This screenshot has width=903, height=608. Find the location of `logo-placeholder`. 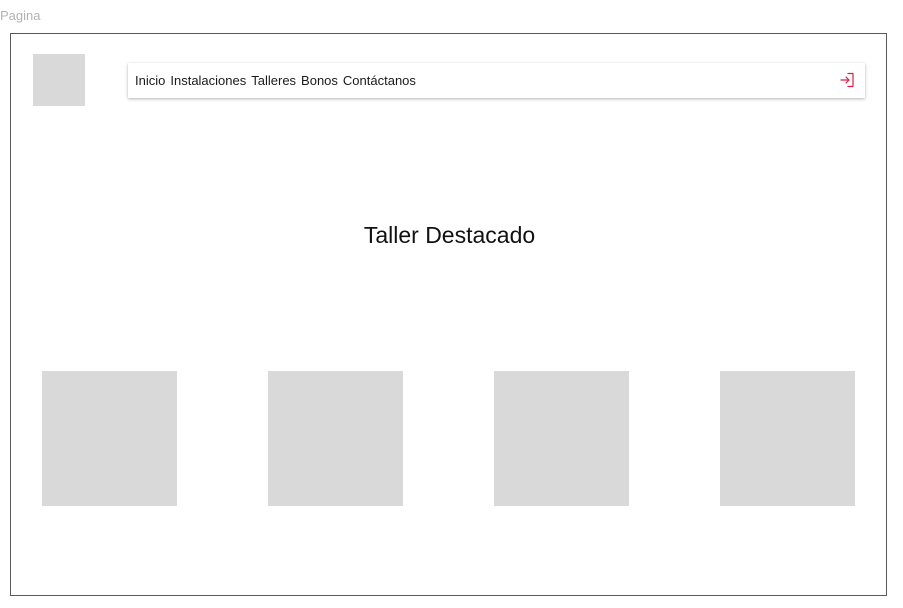

logo-placeholder is located at coordinates (59, 80).